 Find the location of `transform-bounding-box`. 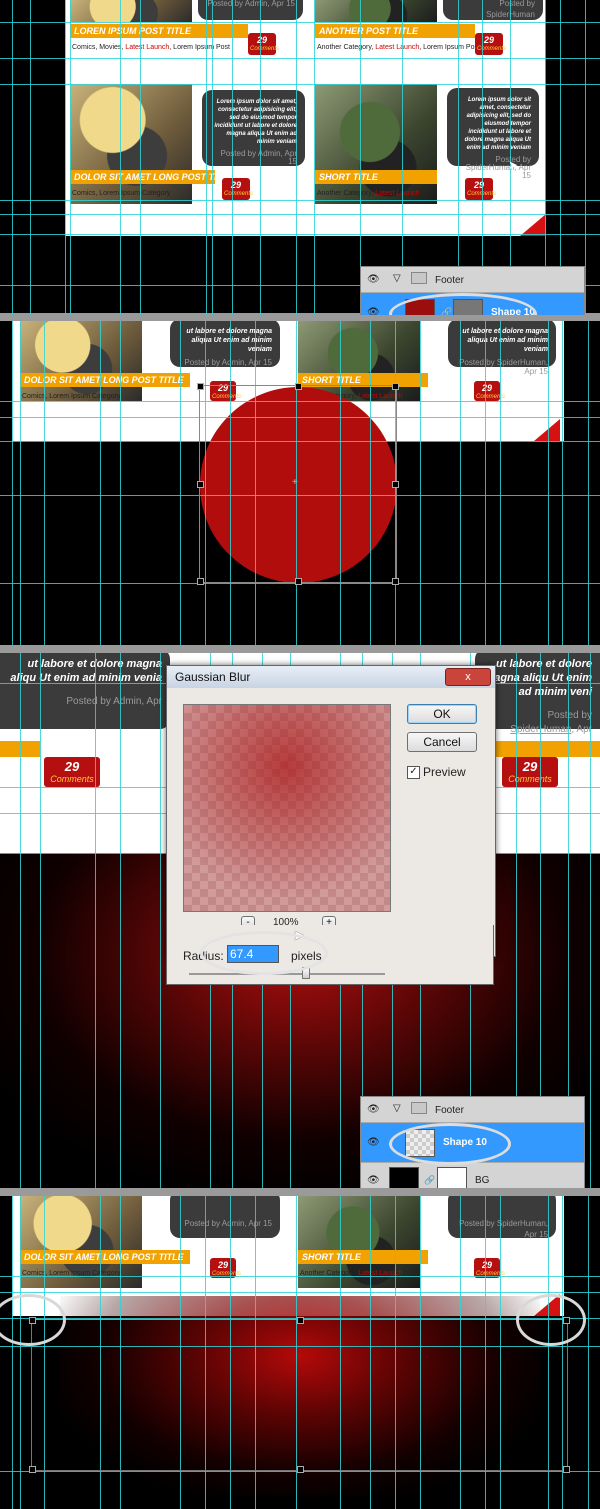

transform-bounding-box is located at coordinates (299, 1395).